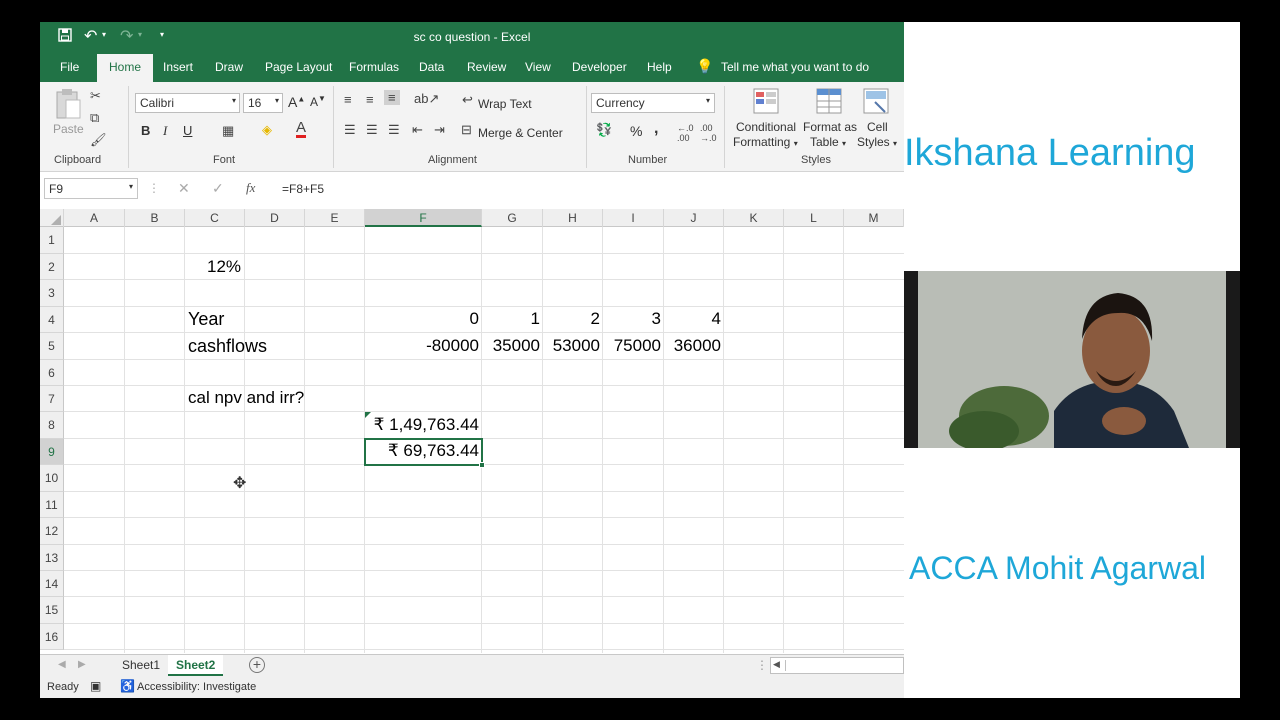 The image size is (1280, 720). Describe the element at coordinates (765, 142) in the screenshot. I see `conditional-formatting-button-line2: Formatting ▾` at that location.